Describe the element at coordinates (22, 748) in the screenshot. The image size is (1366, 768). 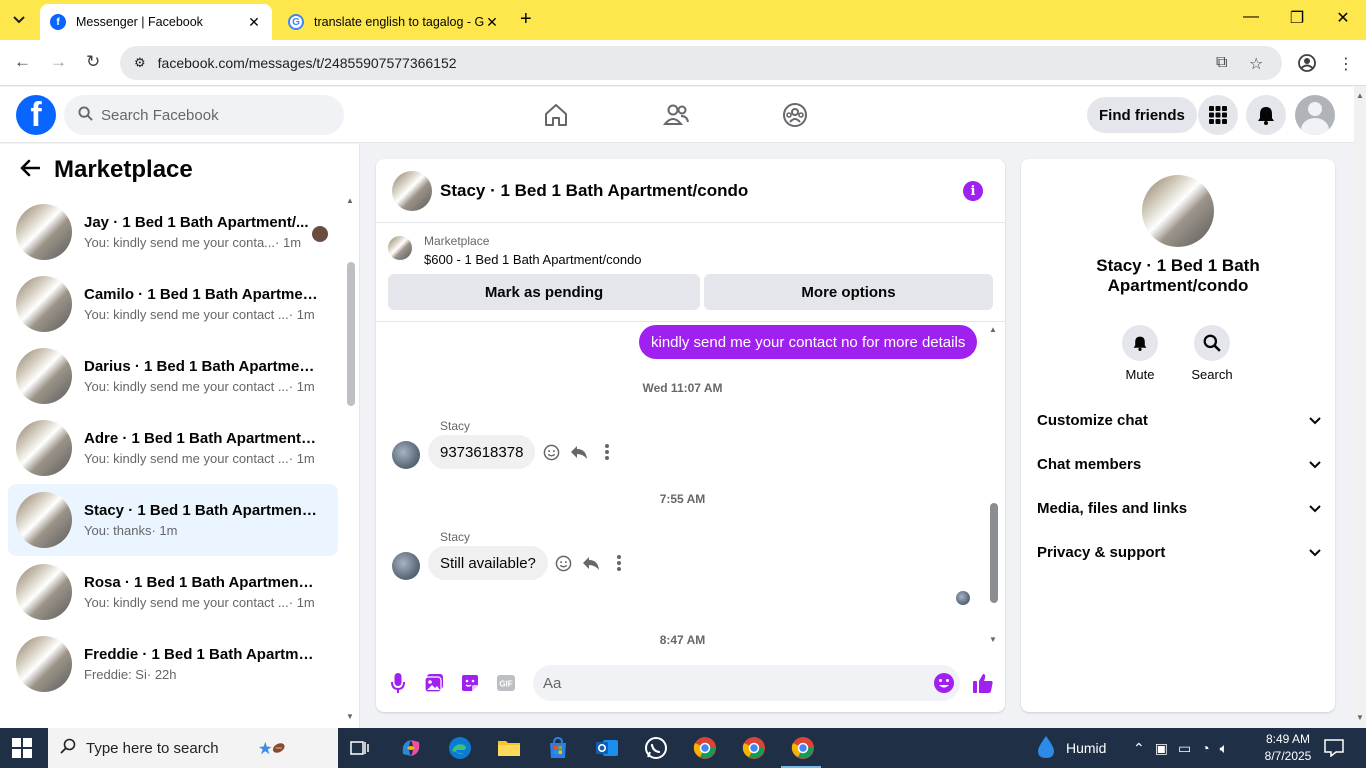
I see `windows-start-icon` at that location.